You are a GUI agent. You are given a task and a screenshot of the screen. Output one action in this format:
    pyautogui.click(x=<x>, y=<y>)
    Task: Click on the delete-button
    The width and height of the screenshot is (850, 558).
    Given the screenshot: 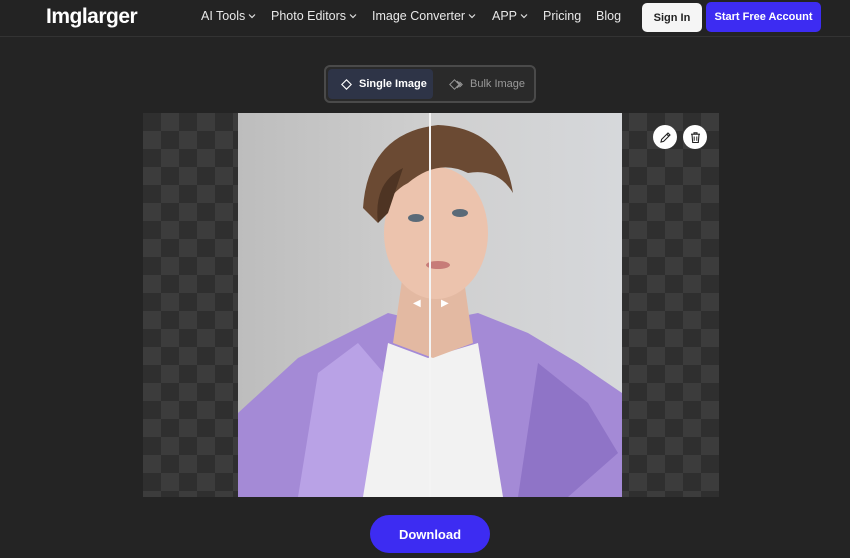 What is the action you would take?
    pyautogui.click(x=695, y=137)
    